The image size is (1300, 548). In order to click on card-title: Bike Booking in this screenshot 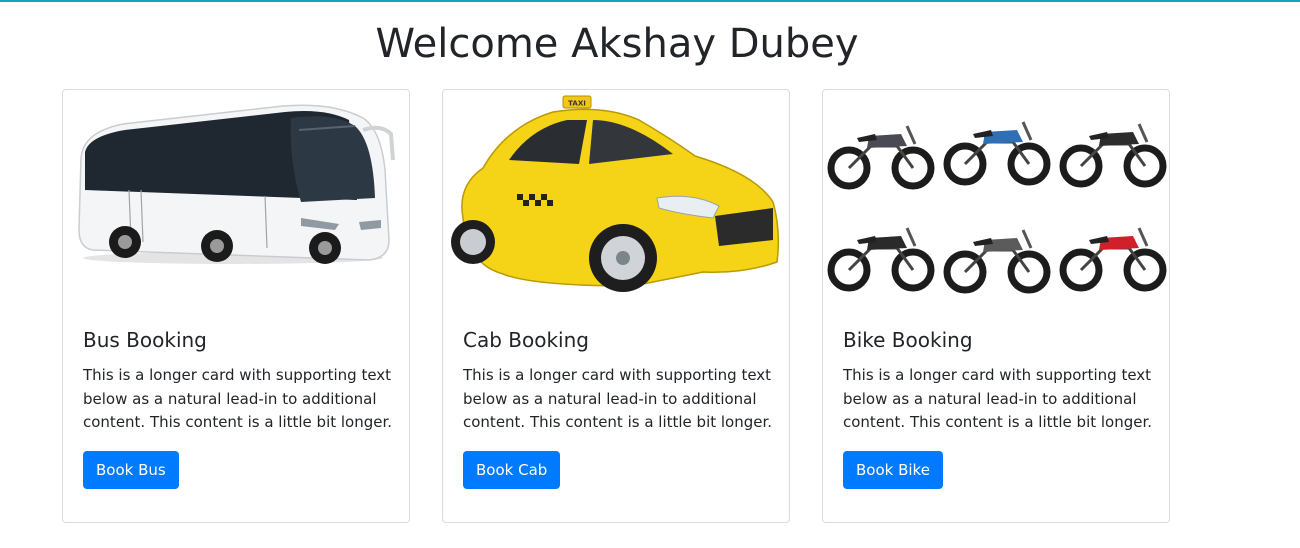, I will do `click(908, 340)`.